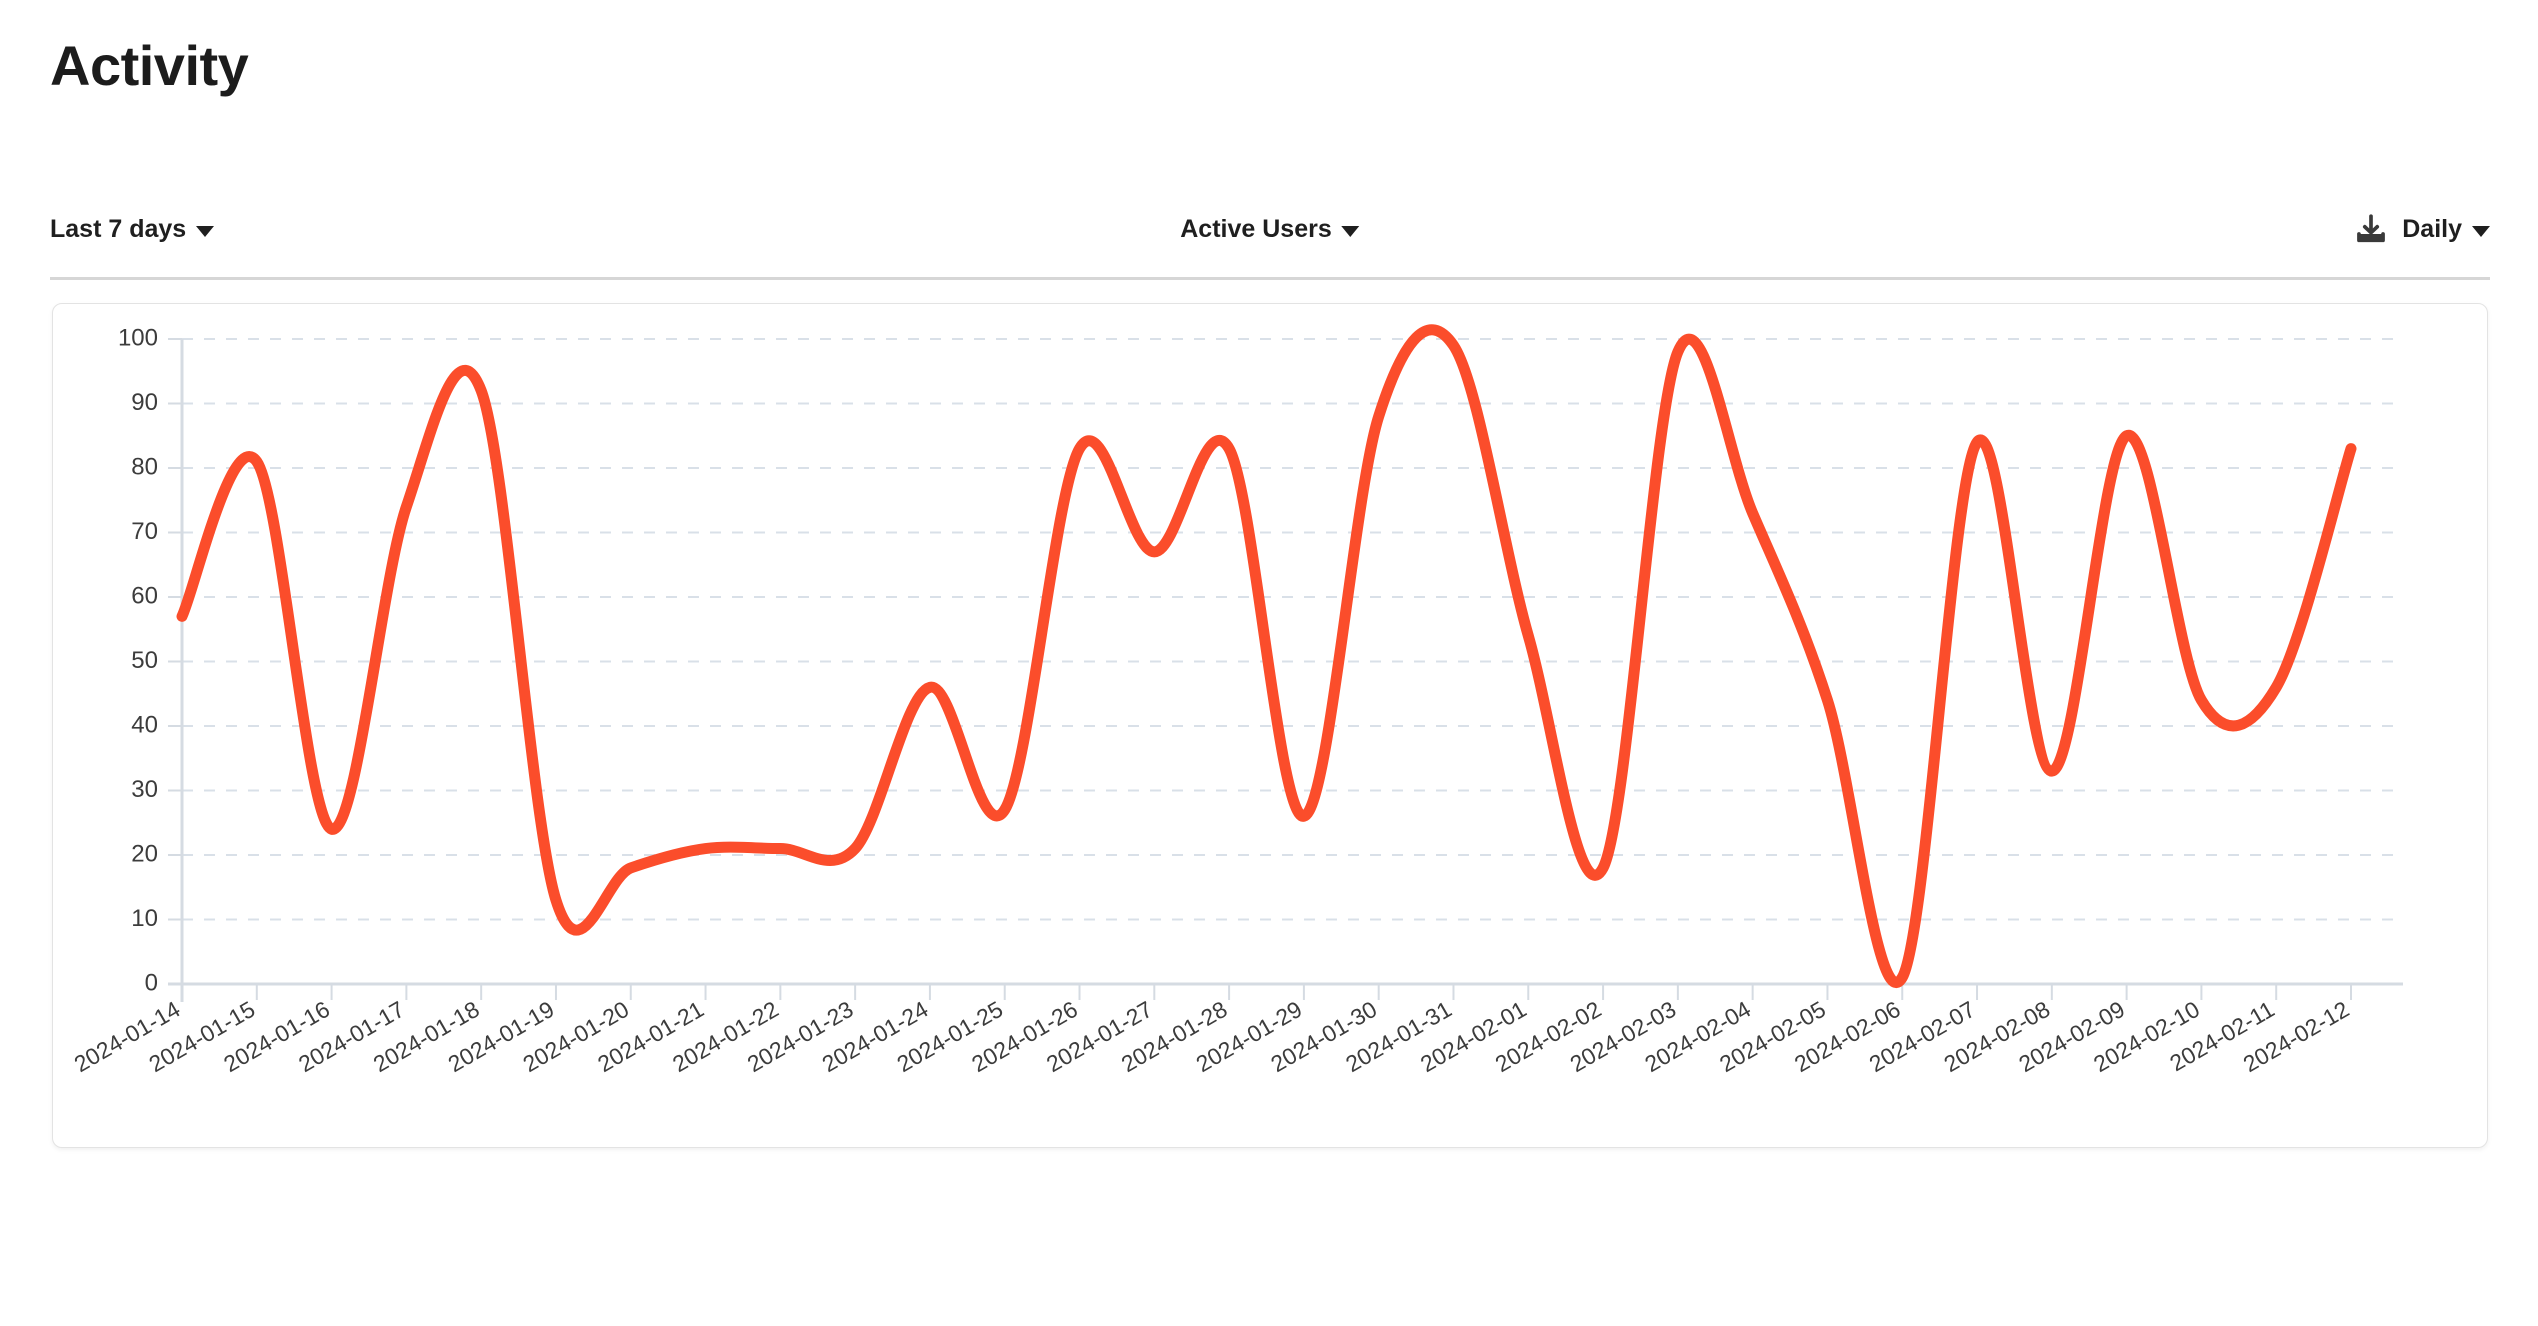  I want to click on svg-text: 90, so click(144, 402).